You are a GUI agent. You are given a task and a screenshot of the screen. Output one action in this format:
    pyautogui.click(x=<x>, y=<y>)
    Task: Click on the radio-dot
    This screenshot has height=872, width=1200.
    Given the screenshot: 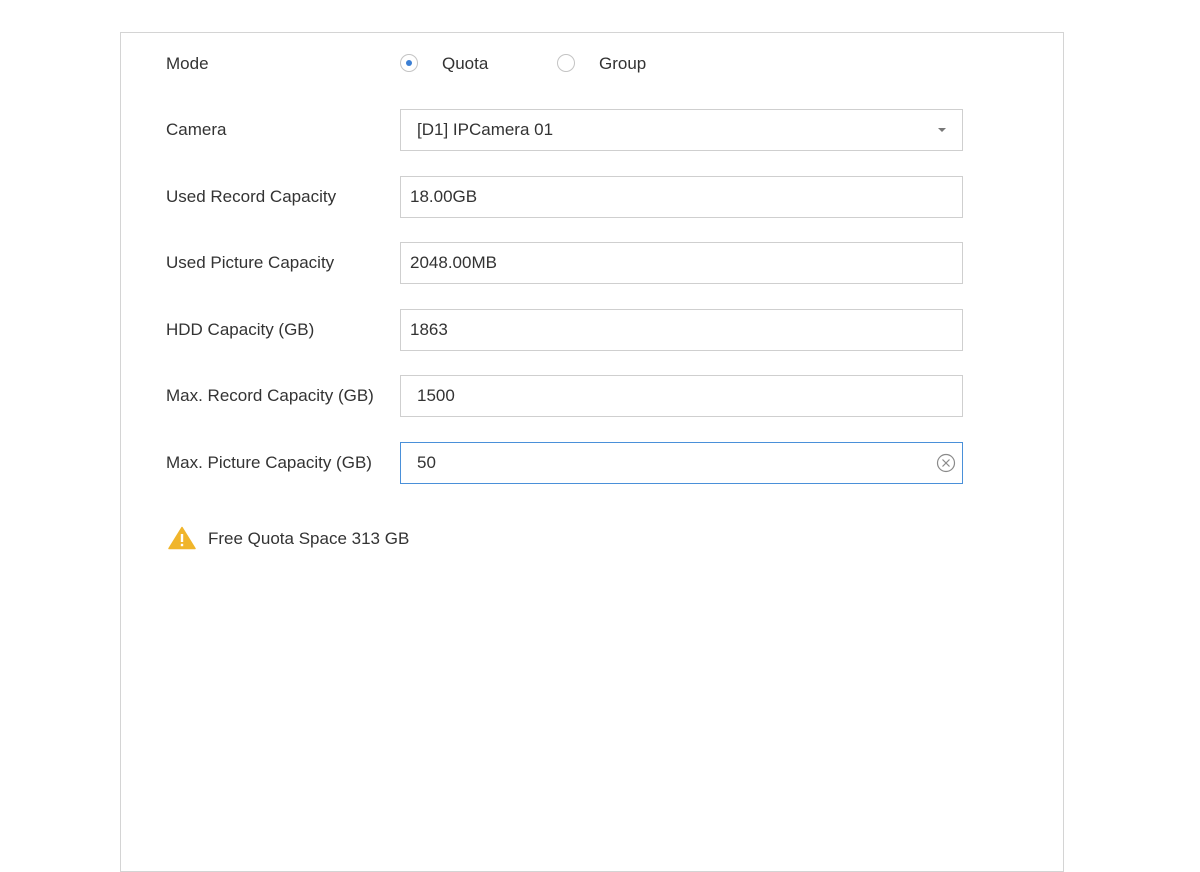 What is the action you would take?
    pyautogui.click(x=409, y=63)
    